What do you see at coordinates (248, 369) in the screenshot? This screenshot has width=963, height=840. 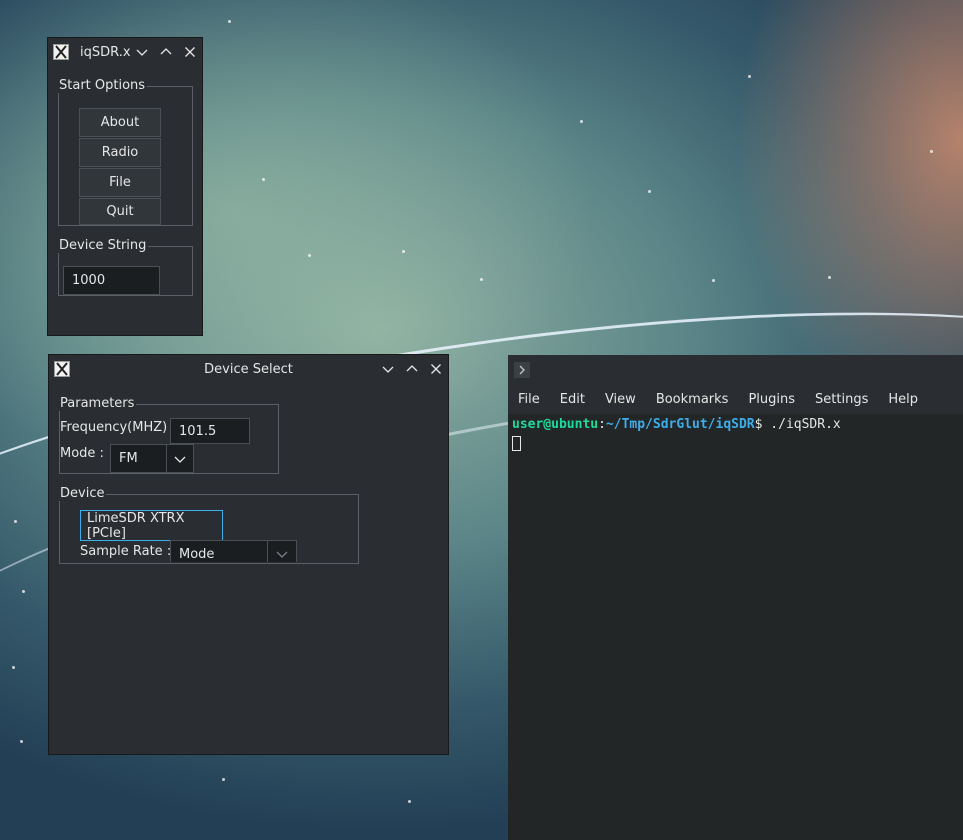 I see `device-select-titlebar: Device Select` at bounding box center [248, 369].